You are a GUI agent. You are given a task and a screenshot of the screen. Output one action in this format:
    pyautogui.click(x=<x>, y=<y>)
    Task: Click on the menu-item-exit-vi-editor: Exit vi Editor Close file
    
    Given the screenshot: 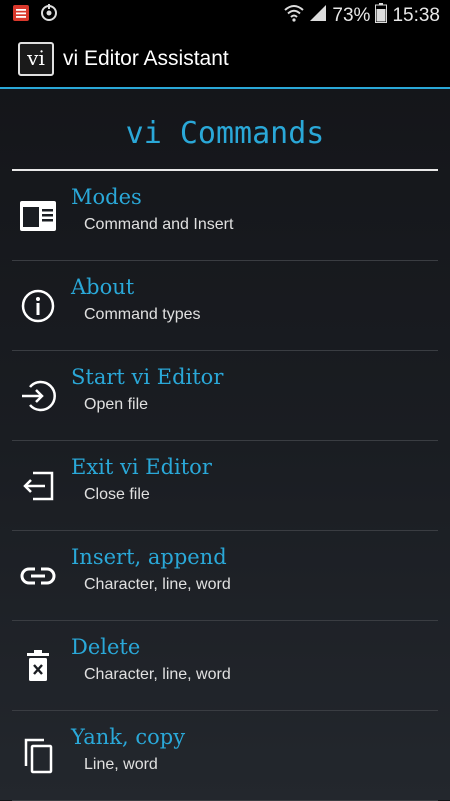 What is the action you would take?
    pyautogui.click(x=225, y=486)
    